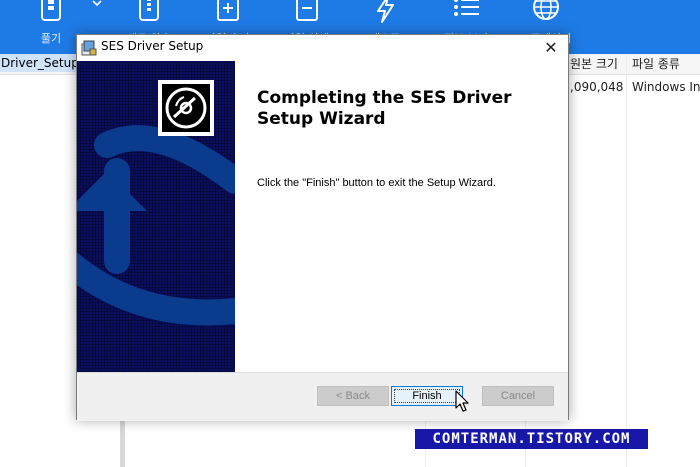 Image resolution: width=700 pixels, height=467 pixels. What do you see at coordinates (152, 46) in the screenshot?
I see `dialog-title: SES Driver Setup` at bounding box center [152, 46].